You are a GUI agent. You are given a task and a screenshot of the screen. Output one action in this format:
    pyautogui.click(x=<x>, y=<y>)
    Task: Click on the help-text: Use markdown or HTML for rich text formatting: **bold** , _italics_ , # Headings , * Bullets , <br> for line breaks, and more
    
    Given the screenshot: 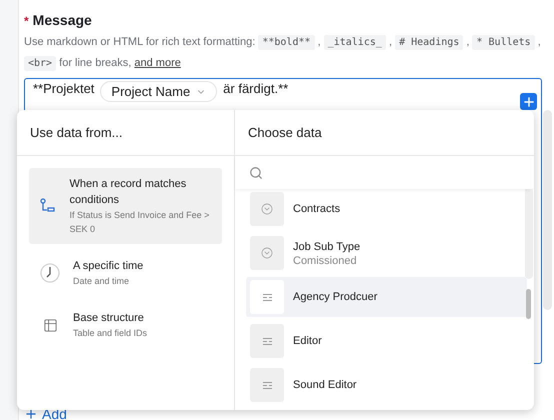 What is the action you would take?
    pyautogui.click(x=283, y=53)
    